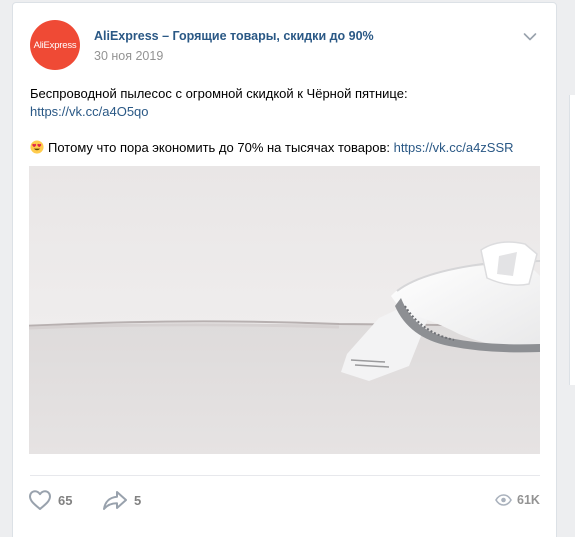 Image resolution: width=575 pixels, height=537 pixels. Describe the element at coordinates (37, 147) in the screenshot. I see `heart-eyes-emoji-icon` at that location.